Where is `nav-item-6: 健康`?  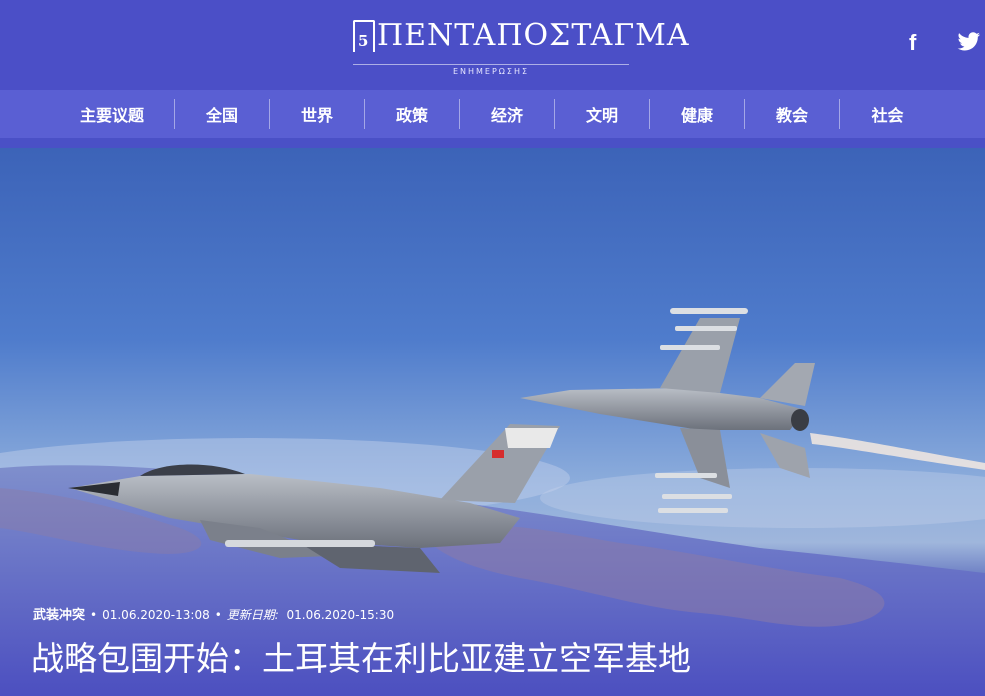 nav-item-6: 健康 is located at coordinates (697, 114).